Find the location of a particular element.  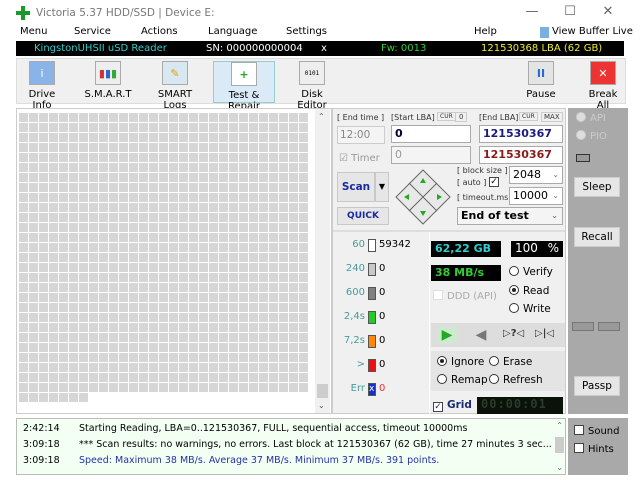

close-device-button: x is located at coordinates (324, 48).